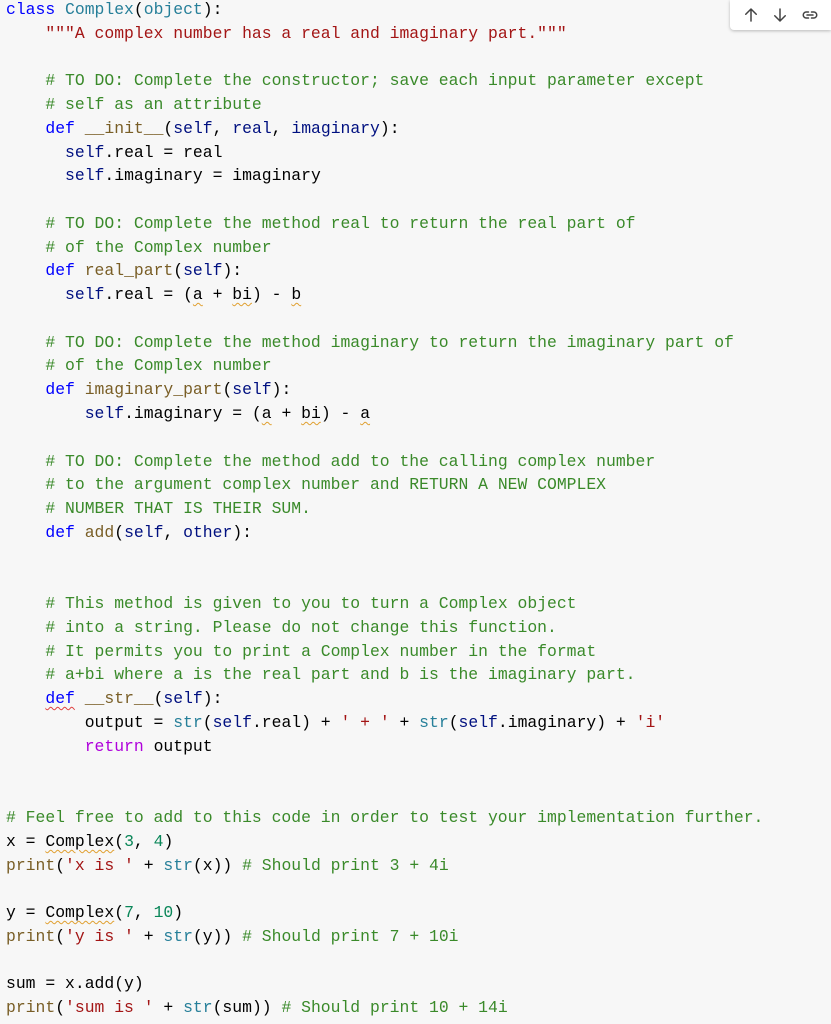 The height and width of the screenshot is (1024, 831). What do you see at coordinates (247, 1008) in the screenshot?
I see `code-text: (sum))` at bounding box center [247, 1008].